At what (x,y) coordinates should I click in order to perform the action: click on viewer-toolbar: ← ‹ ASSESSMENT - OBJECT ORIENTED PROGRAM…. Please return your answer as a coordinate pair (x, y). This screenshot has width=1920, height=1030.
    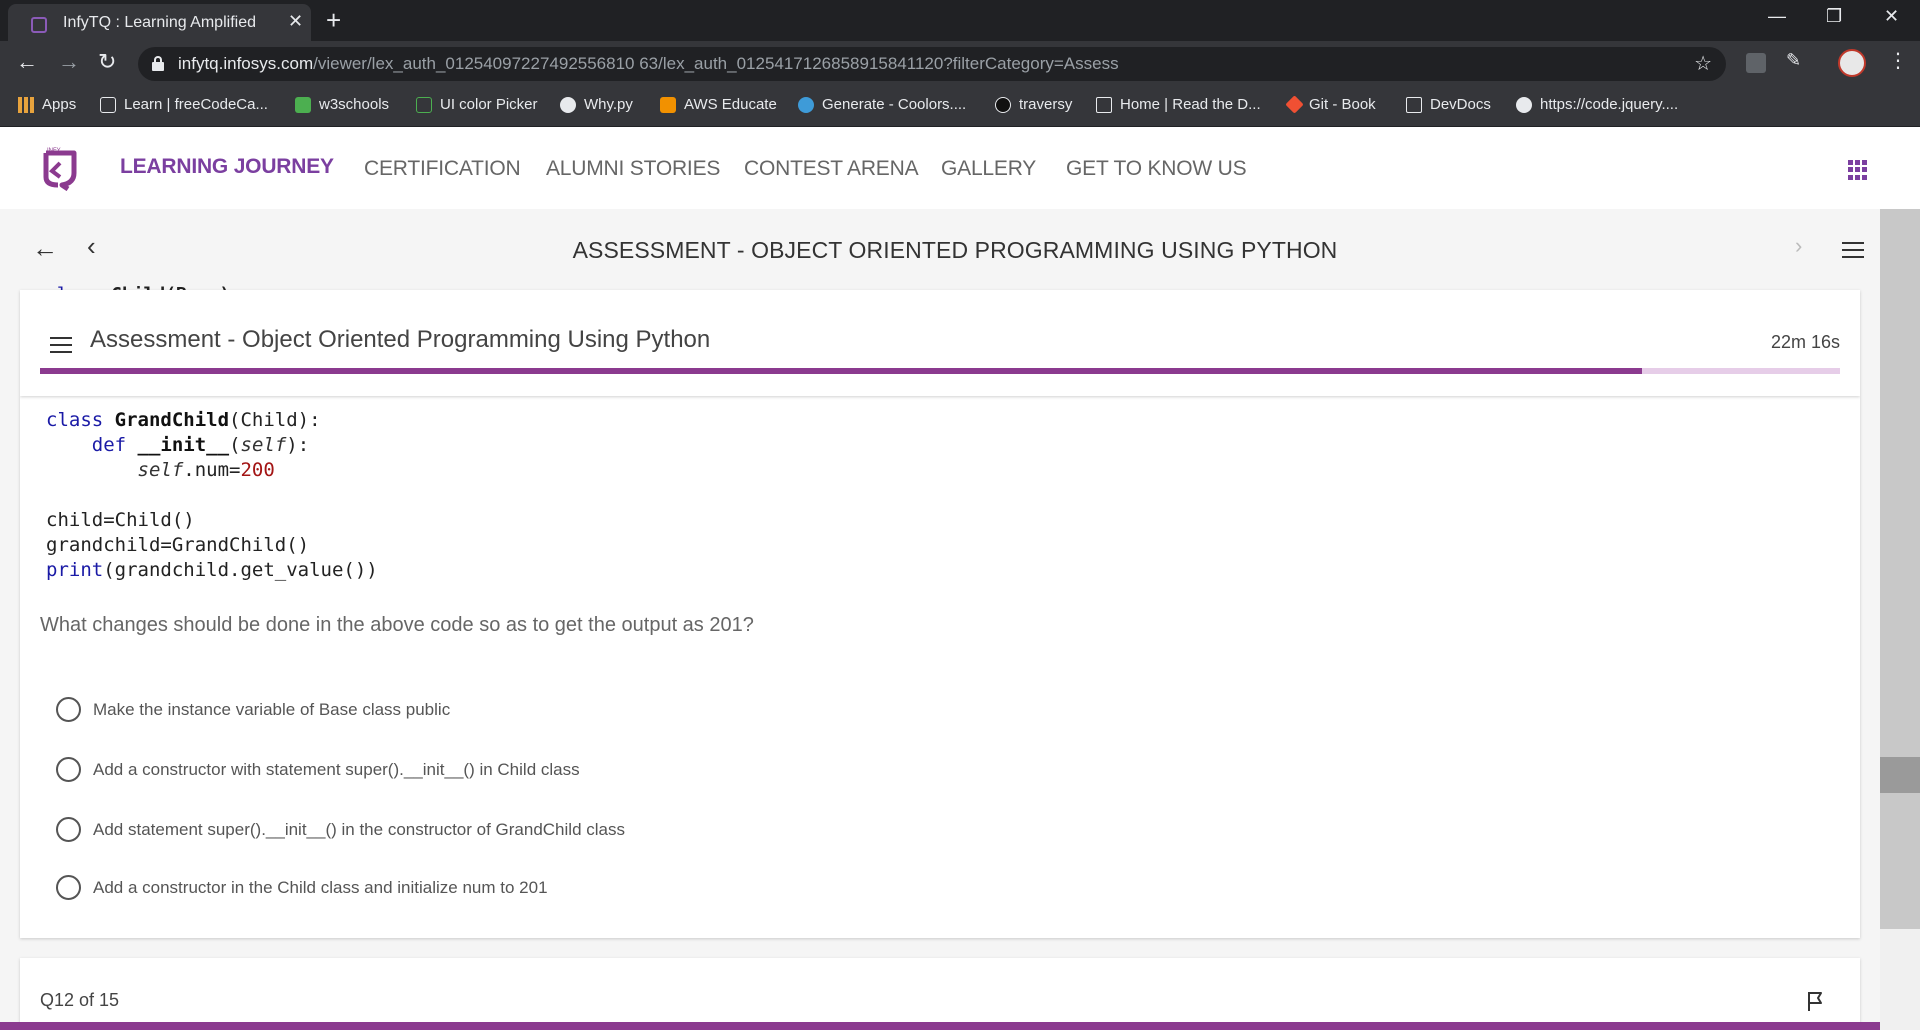
    Looking at the image, I should click on (940, 249).